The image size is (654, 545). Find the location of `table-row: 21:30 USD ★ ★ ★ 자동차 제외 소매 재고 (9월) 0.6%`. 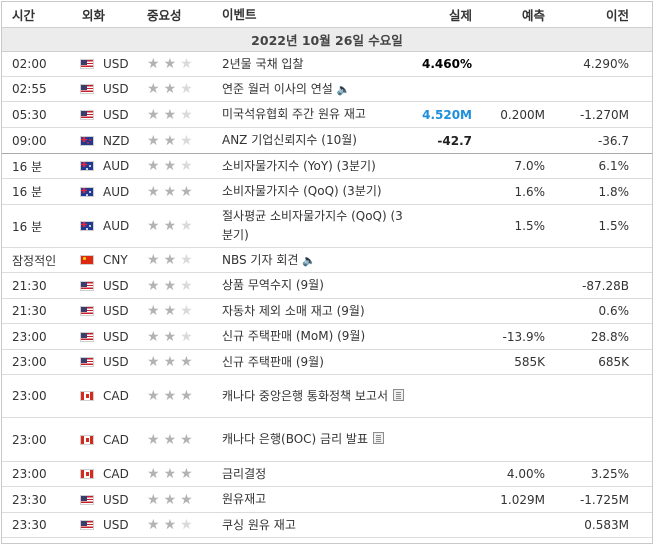

table-row: 21:30 USD ★ ★ ★ 자동차 제외 소매 재고 (9월) 0.6% is located at coordinates (327, 311).